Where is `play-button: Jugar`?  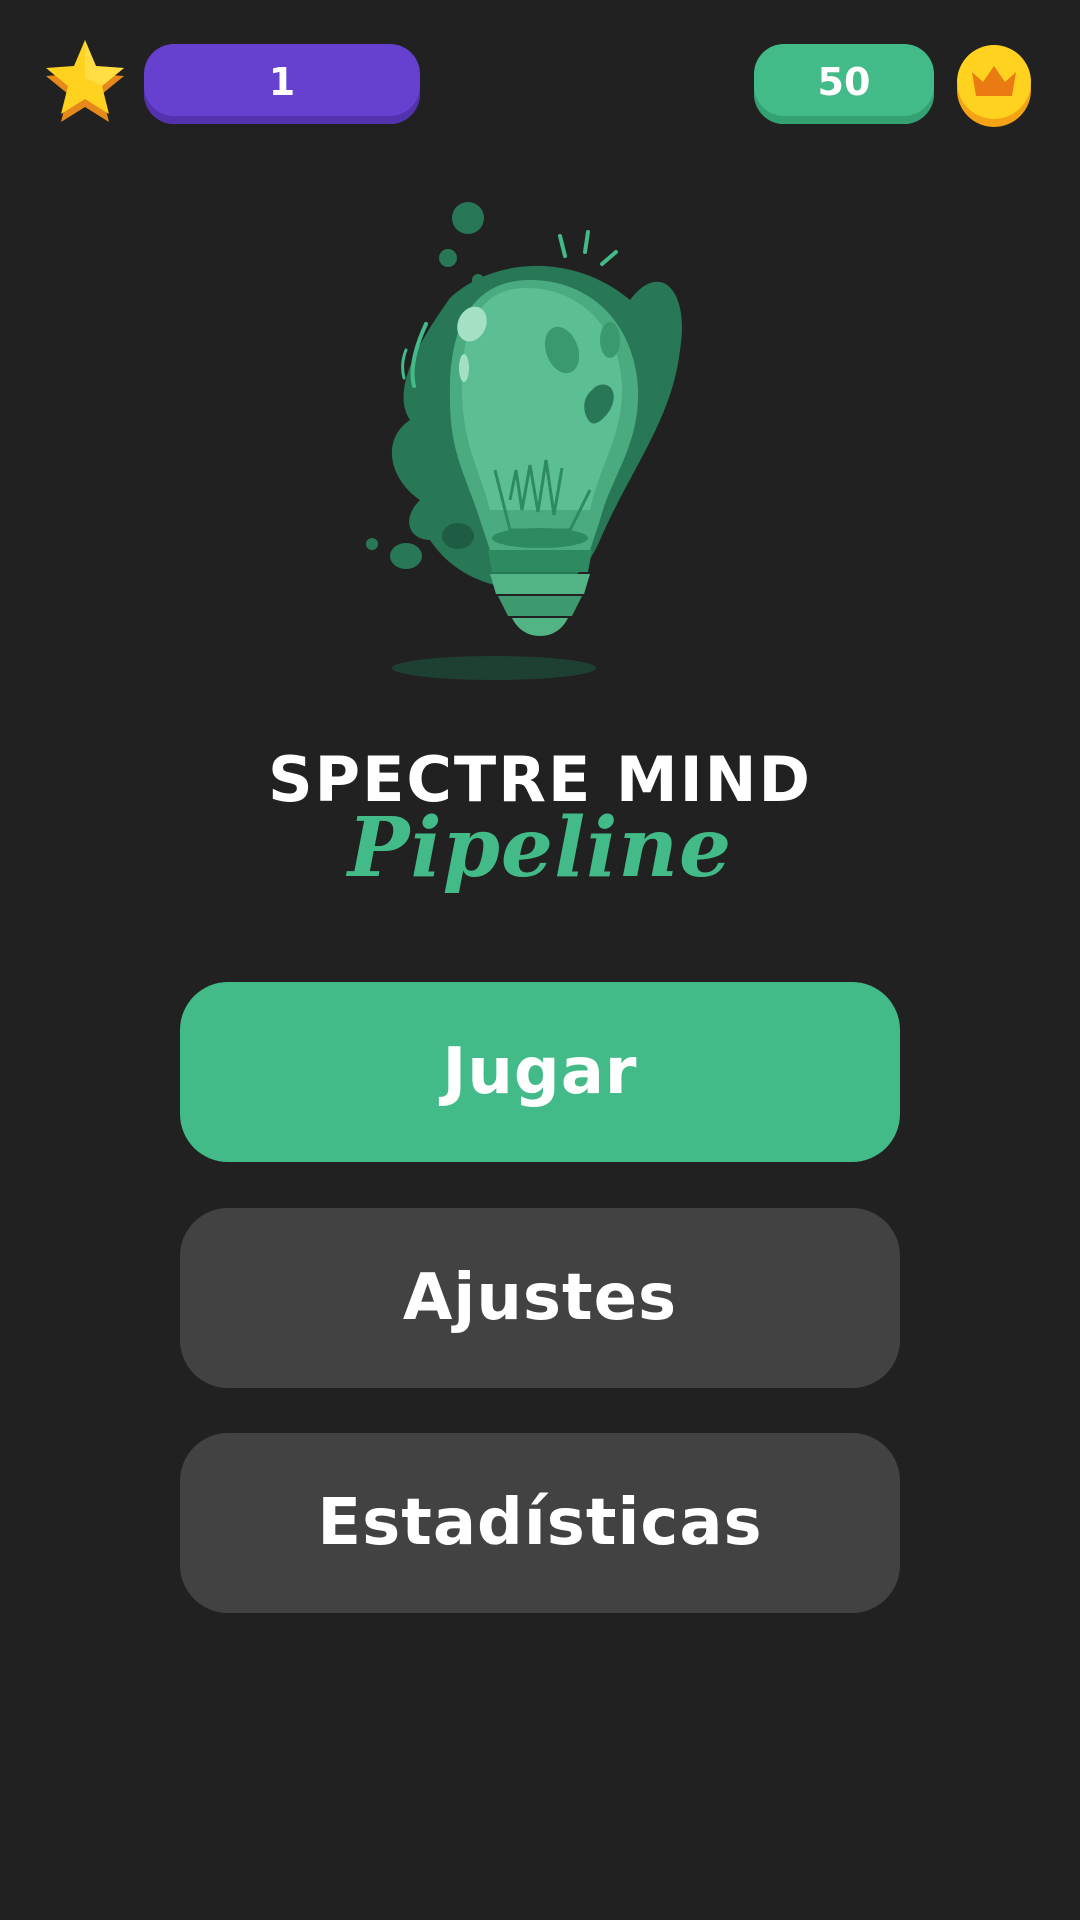
play-button: Jugar is located at coordinates (540, 1072).